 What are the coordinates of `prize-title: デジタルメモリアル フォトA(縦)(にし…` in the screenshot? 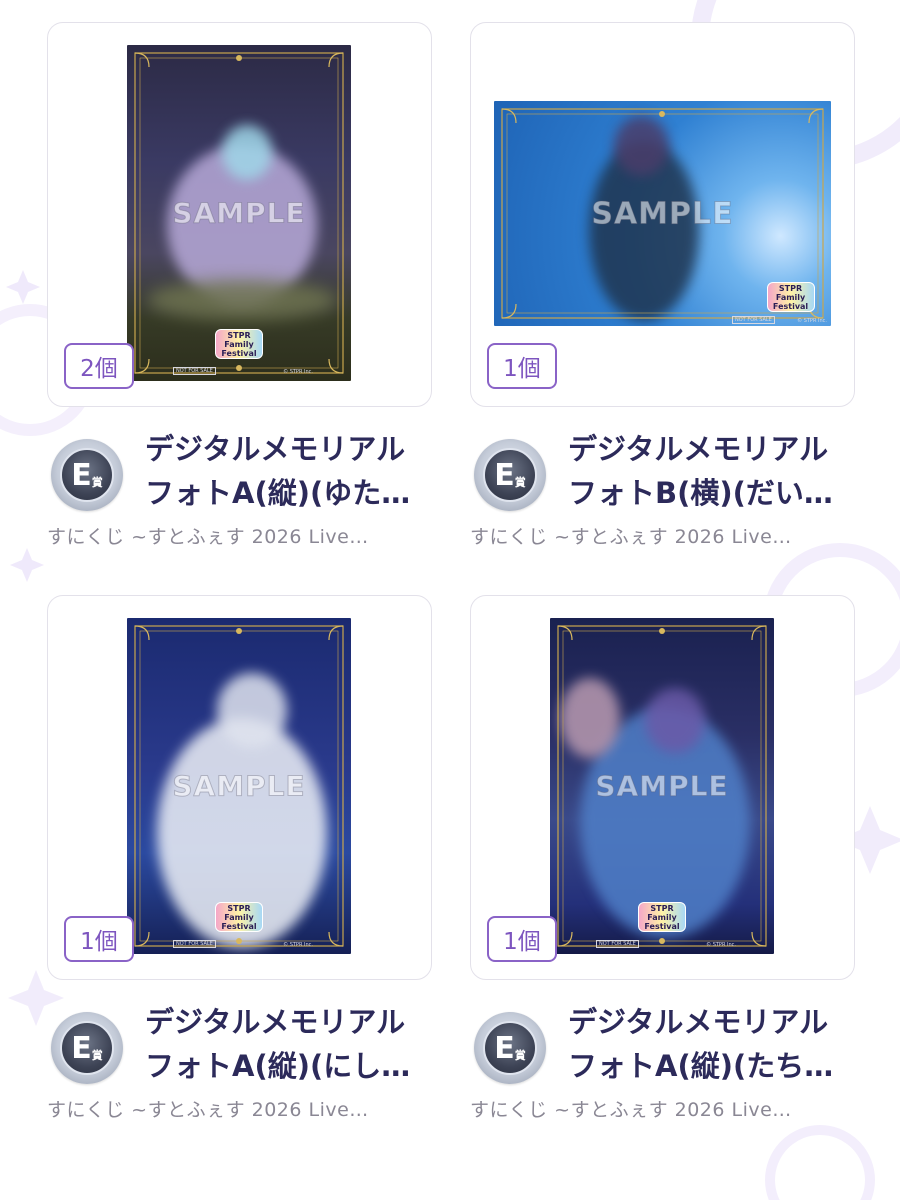 It's located at (287, 1044).